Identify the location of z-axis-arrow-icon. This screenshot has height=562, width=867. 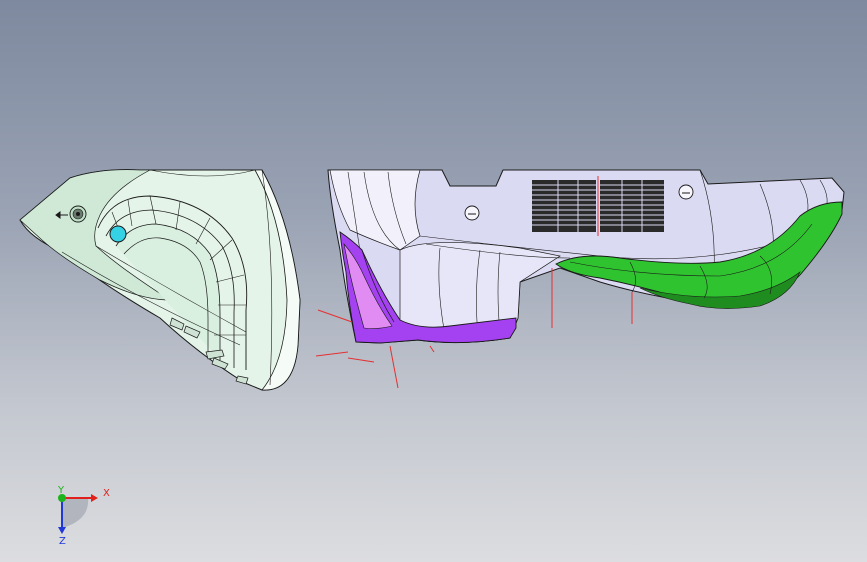
(62, 530).